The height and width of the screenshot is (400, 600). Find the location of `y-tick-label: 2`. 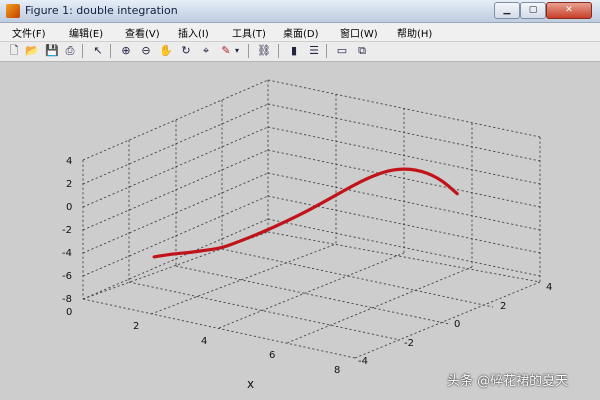

y-tick-label: 2 is located at coordinates (503, 306).